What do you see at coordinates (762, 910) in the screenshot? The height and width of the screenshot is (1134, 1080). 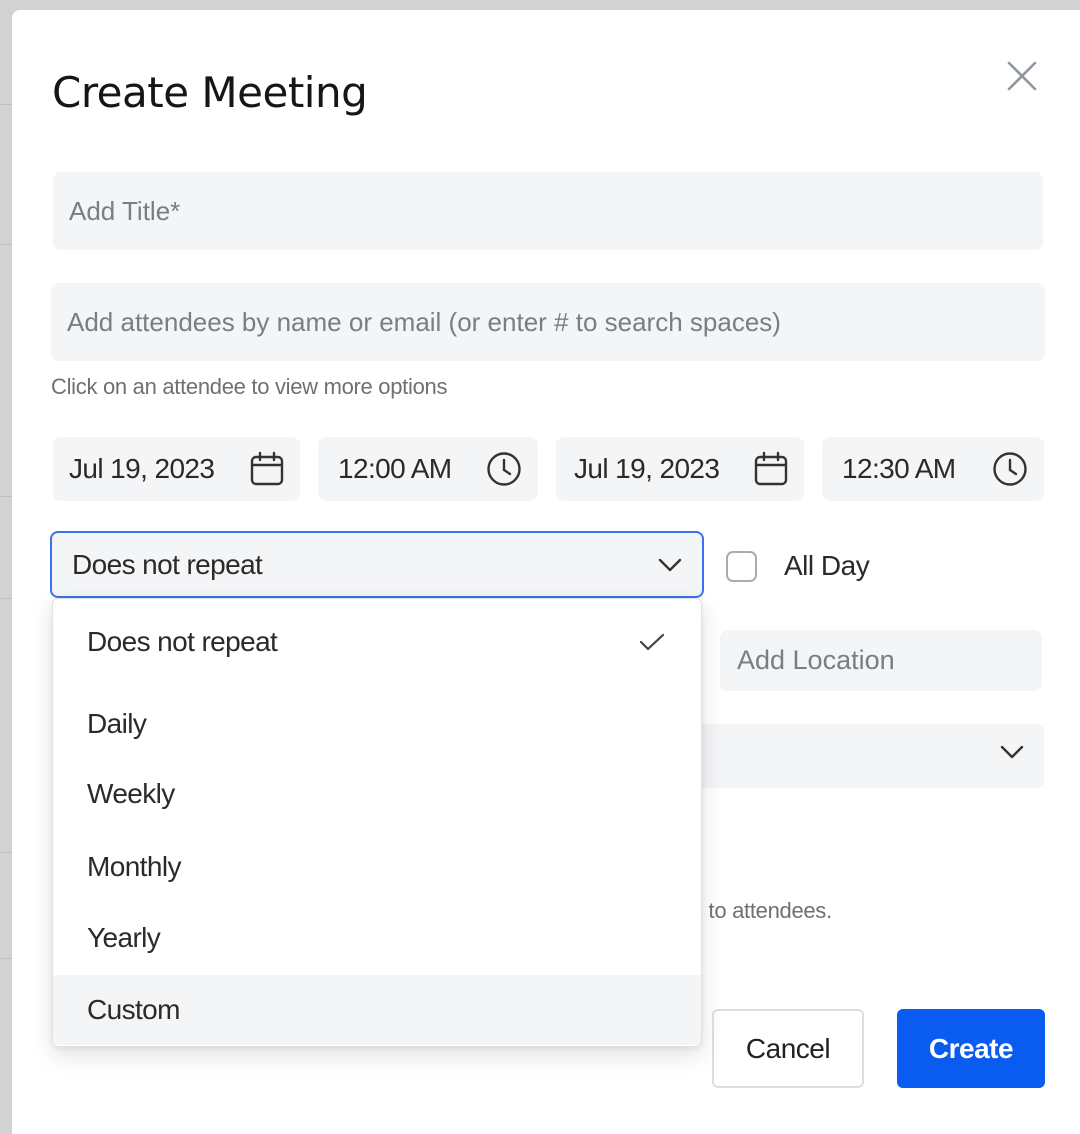 I see `notice-text-fragment: s to attendees.` at bounding box center [762, 910].